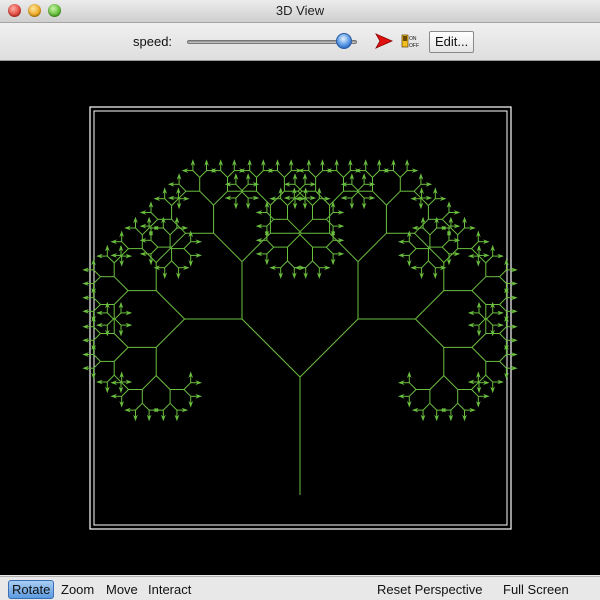 Image resolution: width=600 pixels, height=600 pixels. Describe the element at coordinates (77, 589) in the screenshot. I see `zoom-mode-button: Zoom` at that location.